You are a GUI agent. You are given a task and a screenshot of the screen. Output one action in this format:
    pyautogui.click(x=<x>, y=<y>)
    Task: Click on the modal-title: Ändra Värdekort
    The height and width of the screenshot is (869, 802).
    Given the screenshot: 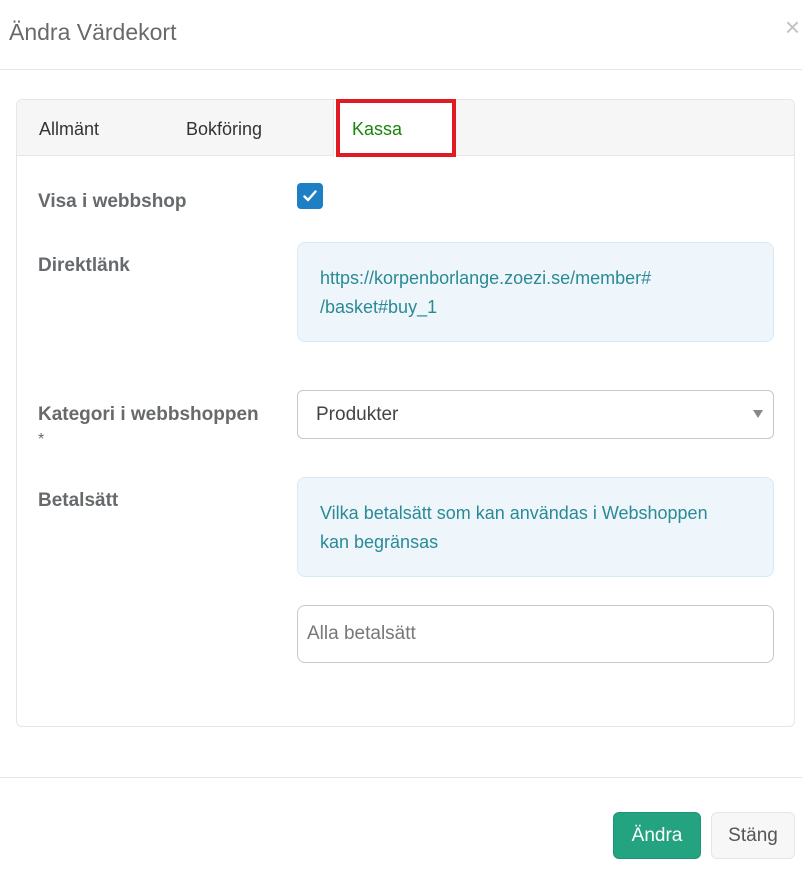 What is the action you would take?
    pyautogui.click(x=93, y=32)
    